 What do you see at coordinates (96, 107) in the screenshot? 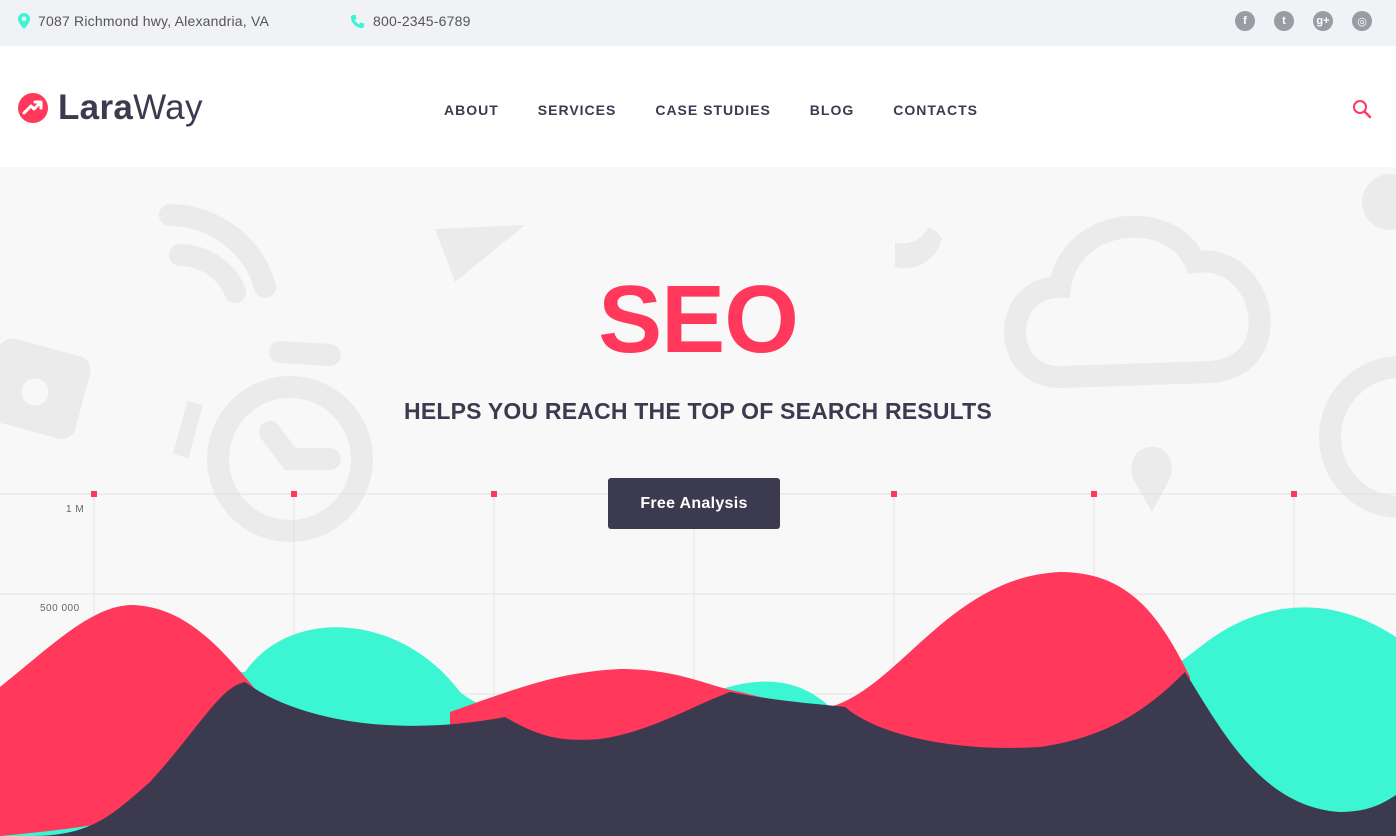
I see `logo-bold: Lara` at bounding box center [96, 107].